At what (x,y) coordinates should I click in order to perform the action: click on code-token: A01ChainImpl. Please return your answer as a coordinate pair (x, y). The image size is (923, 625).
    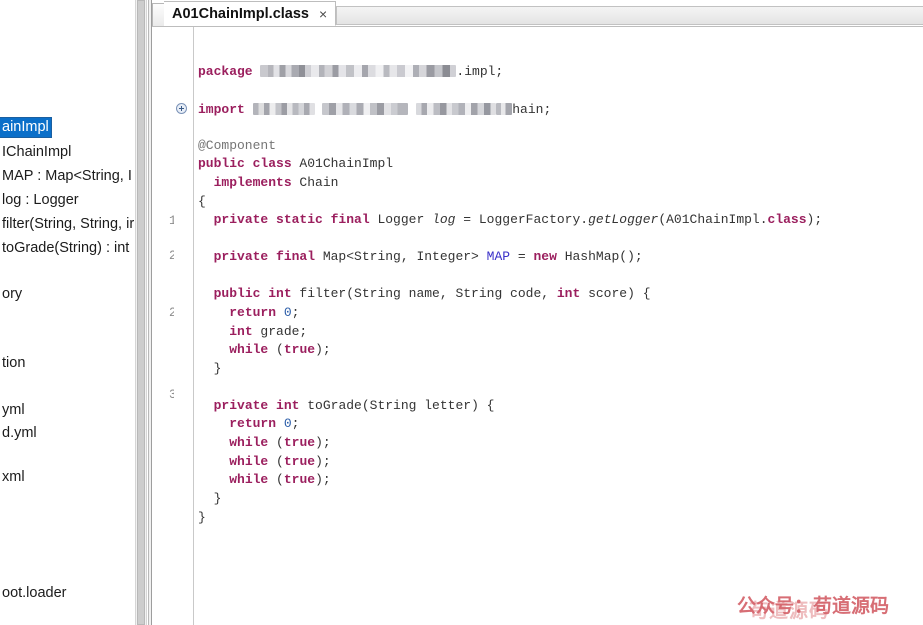
    Looking at the image, I should click on (342, 163).